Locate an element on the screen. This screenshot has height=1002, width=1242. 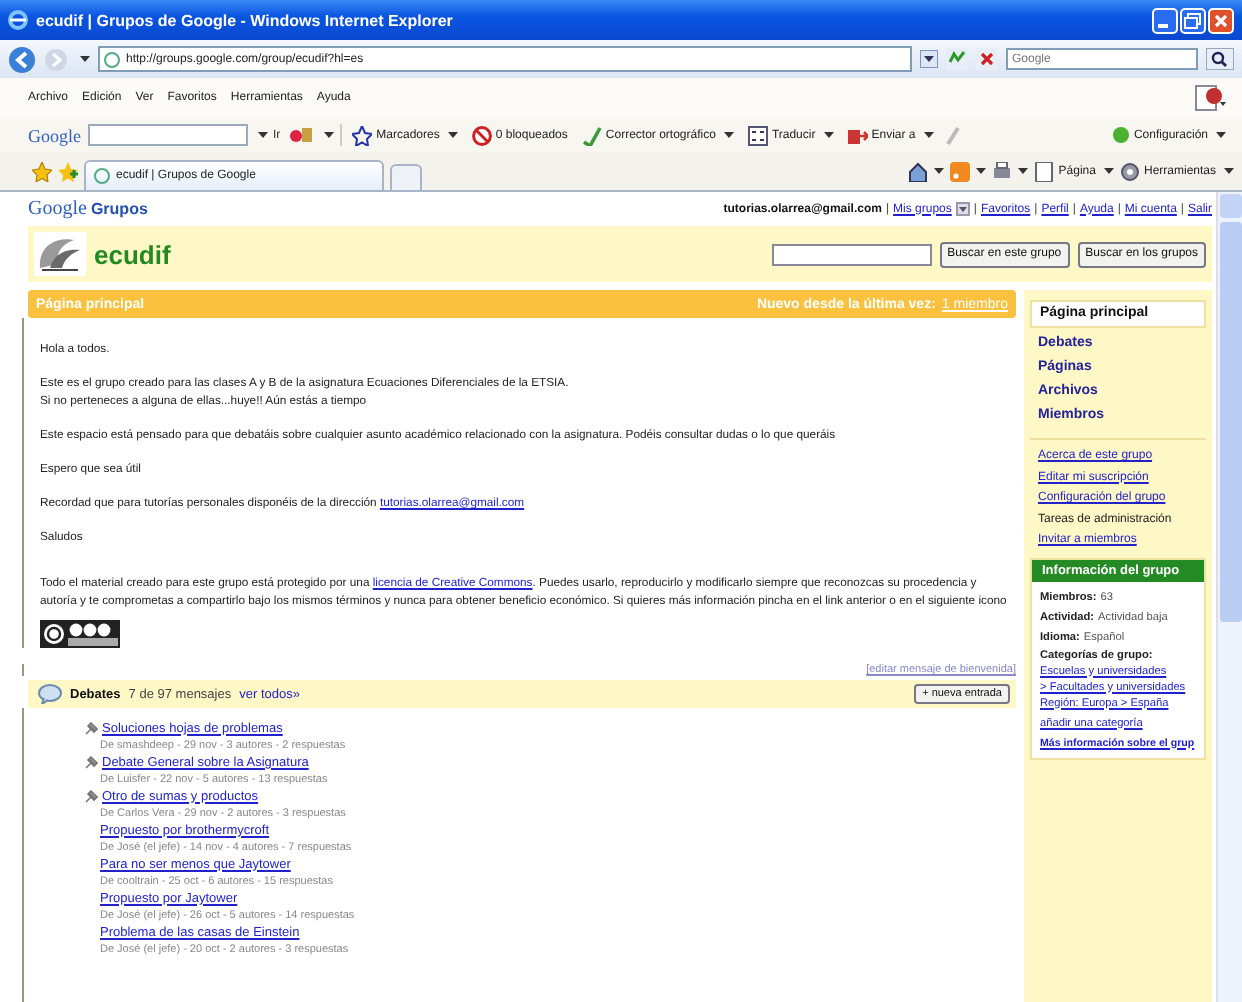
license-badge-icon is located at coordinates (80, 634).